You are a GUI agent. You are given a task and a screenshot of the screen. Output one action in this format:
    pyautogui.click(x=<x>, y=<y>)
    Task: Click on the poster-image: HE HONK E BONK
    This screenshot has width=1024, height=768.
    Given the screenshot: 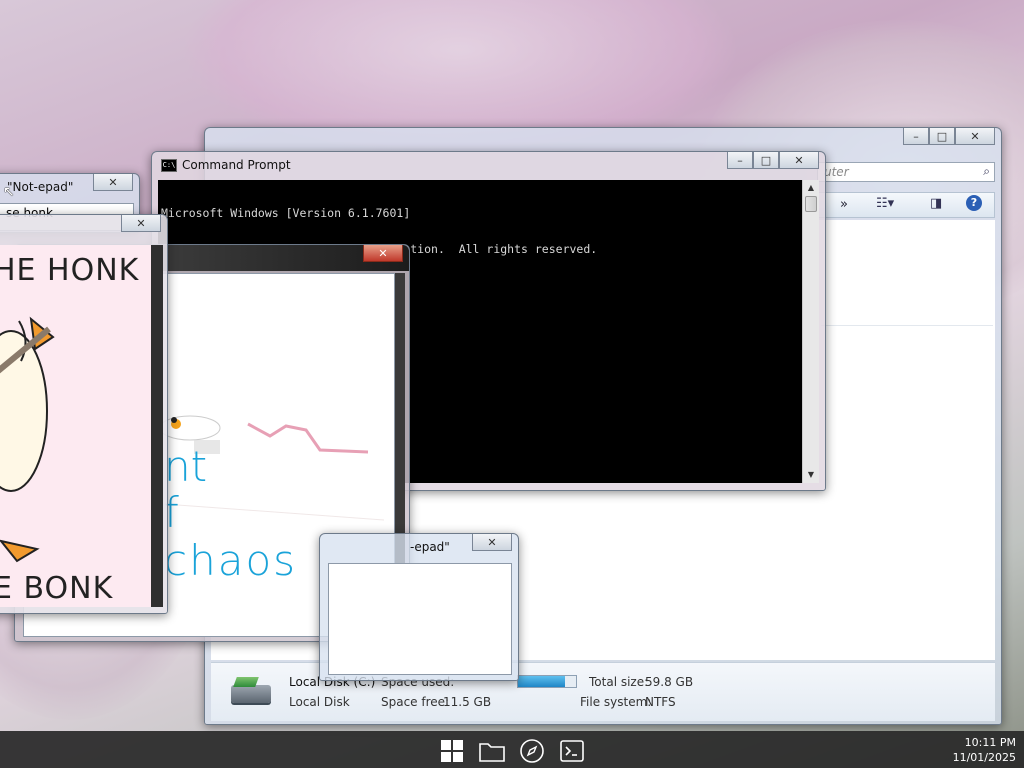 What is the action you would take?
    pyautogui.click(x=75, y=426)
    